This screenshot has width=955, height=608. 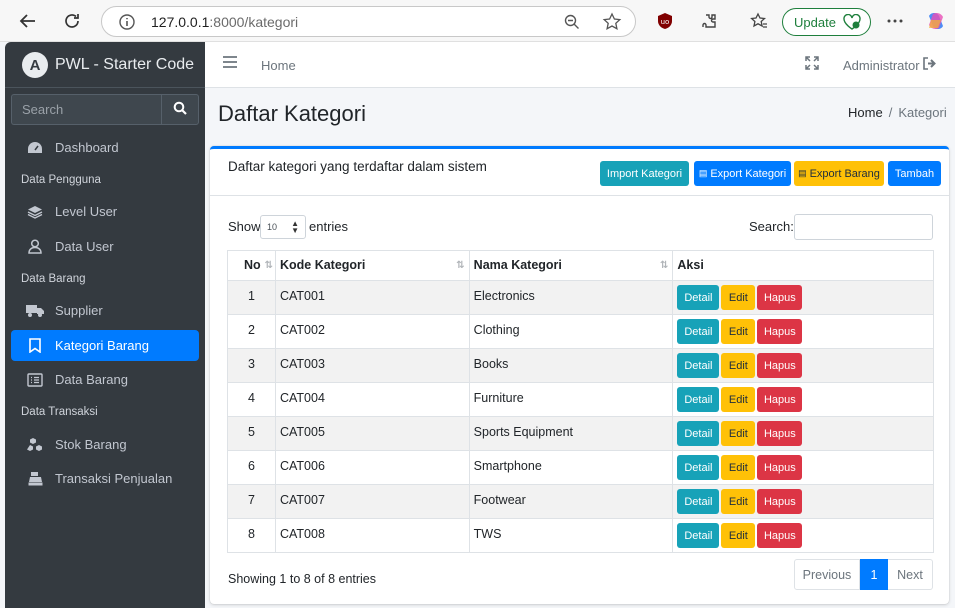 What do you see at coordinates (910, 574) in the screenshot?
I see `pagination-next: Next` at bounding box center [910, 574].